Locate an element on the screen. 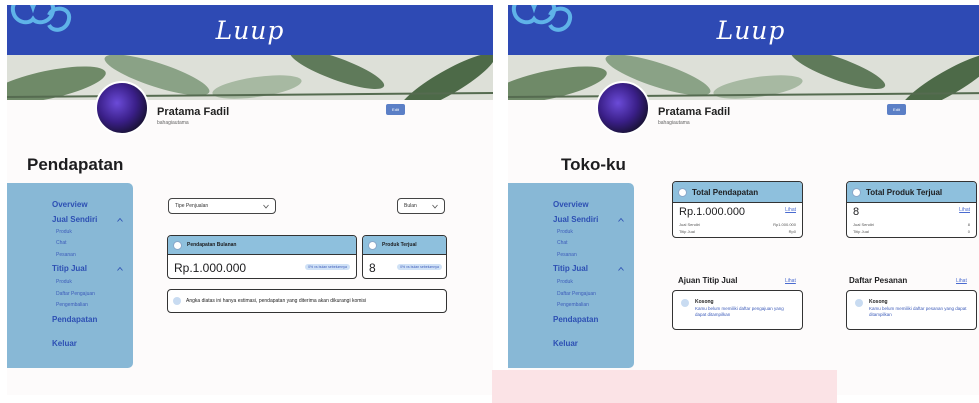  card-header: Total Pendapatan is located at coordinates (737, 192).